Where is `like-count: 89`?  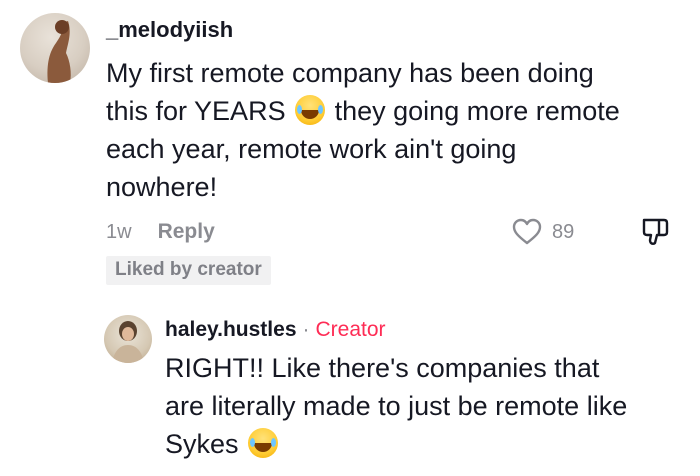
like-count: 89 is located at coordinates (563, 232).